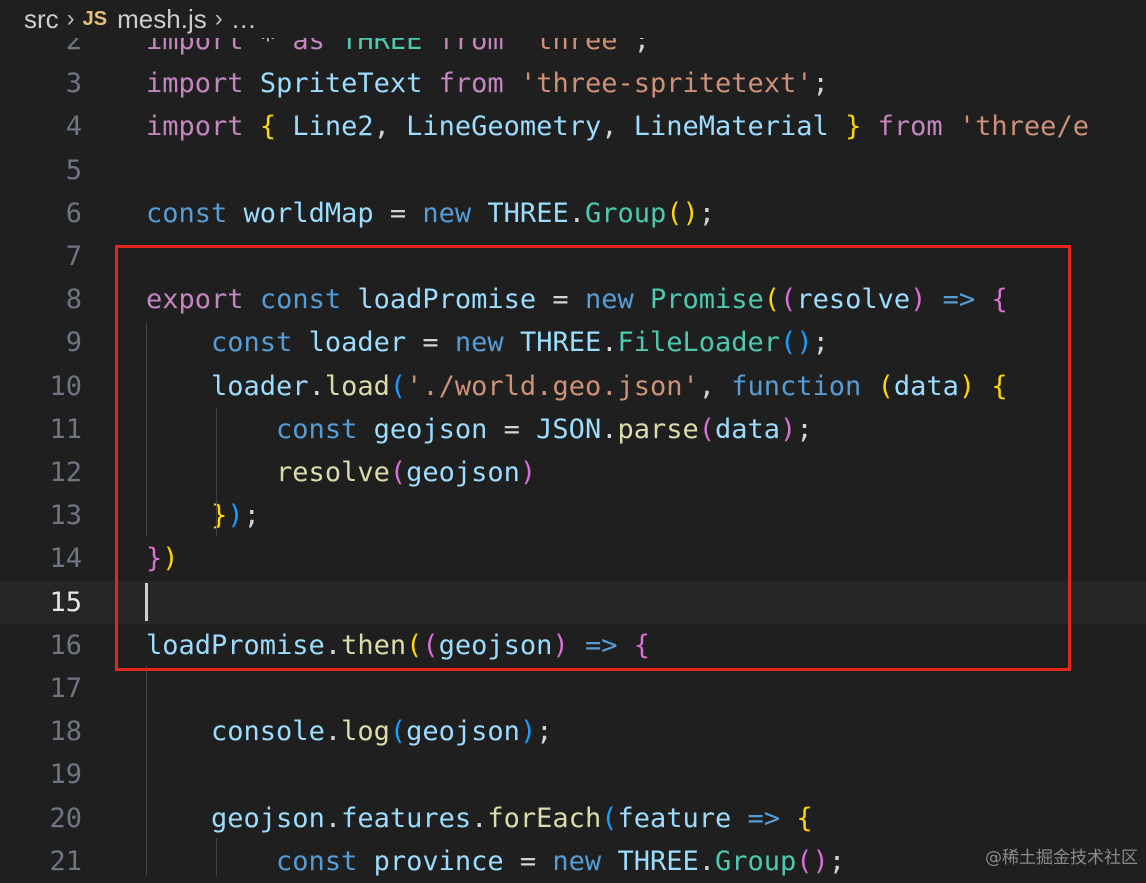 This screenshot has width=1146, height=883. I want to click on code-line: 21 const province = new THREE.Group();, so click(573, 861).